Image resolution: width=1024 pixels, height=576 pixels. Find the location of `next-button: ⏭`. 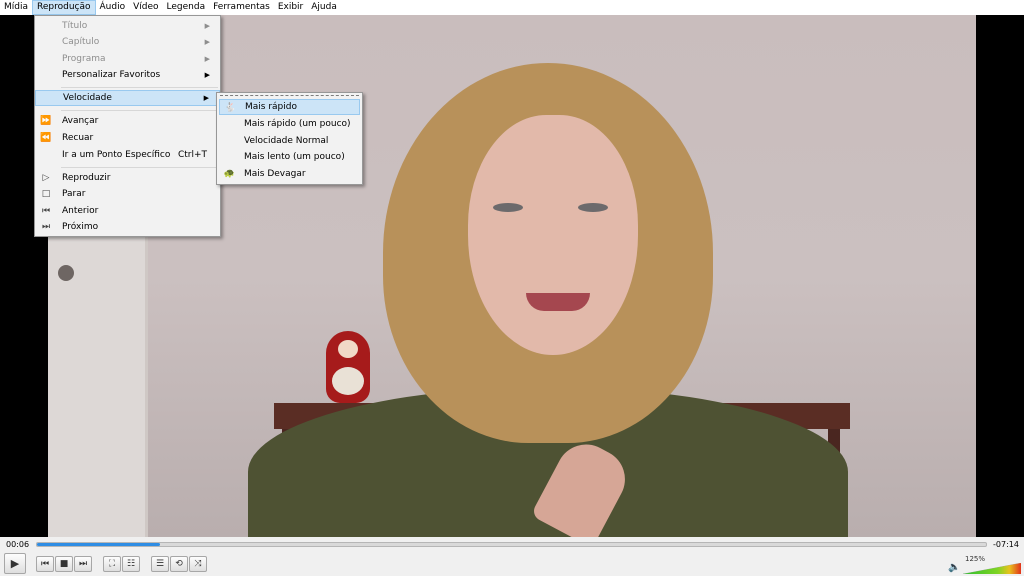

next-button: ⏭ is located at coordinates (83, 564).